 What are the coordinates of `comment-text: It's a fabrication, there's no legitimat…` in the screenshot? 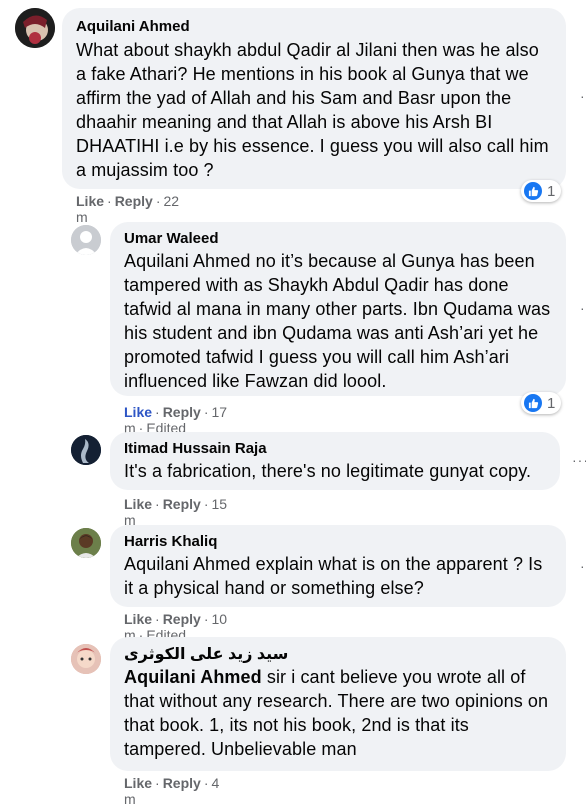 It's located at (328, 471).